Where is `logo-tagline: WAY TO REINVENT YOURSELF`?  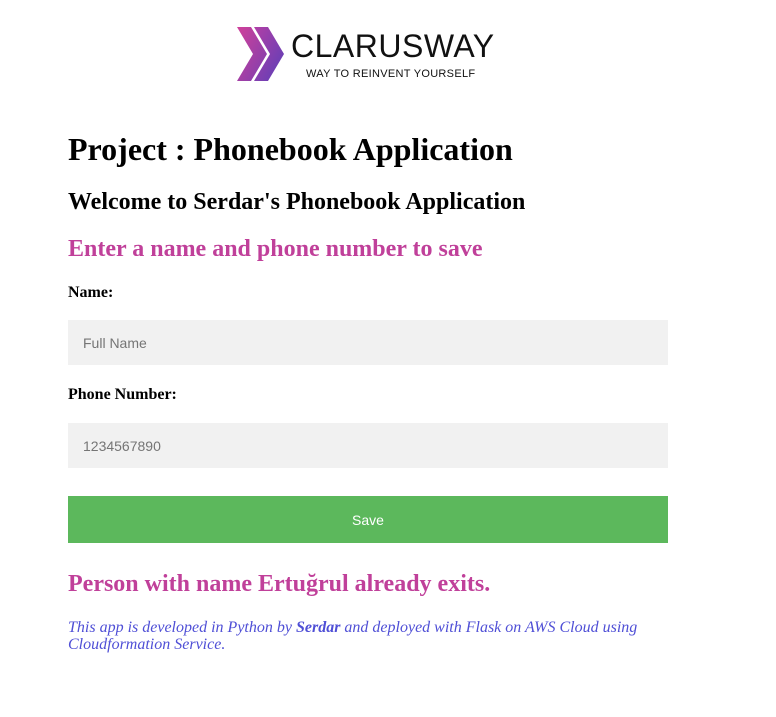
logo-tagline: WAY TO REINVENT YOURSELF is located at coordinates (391, 74).